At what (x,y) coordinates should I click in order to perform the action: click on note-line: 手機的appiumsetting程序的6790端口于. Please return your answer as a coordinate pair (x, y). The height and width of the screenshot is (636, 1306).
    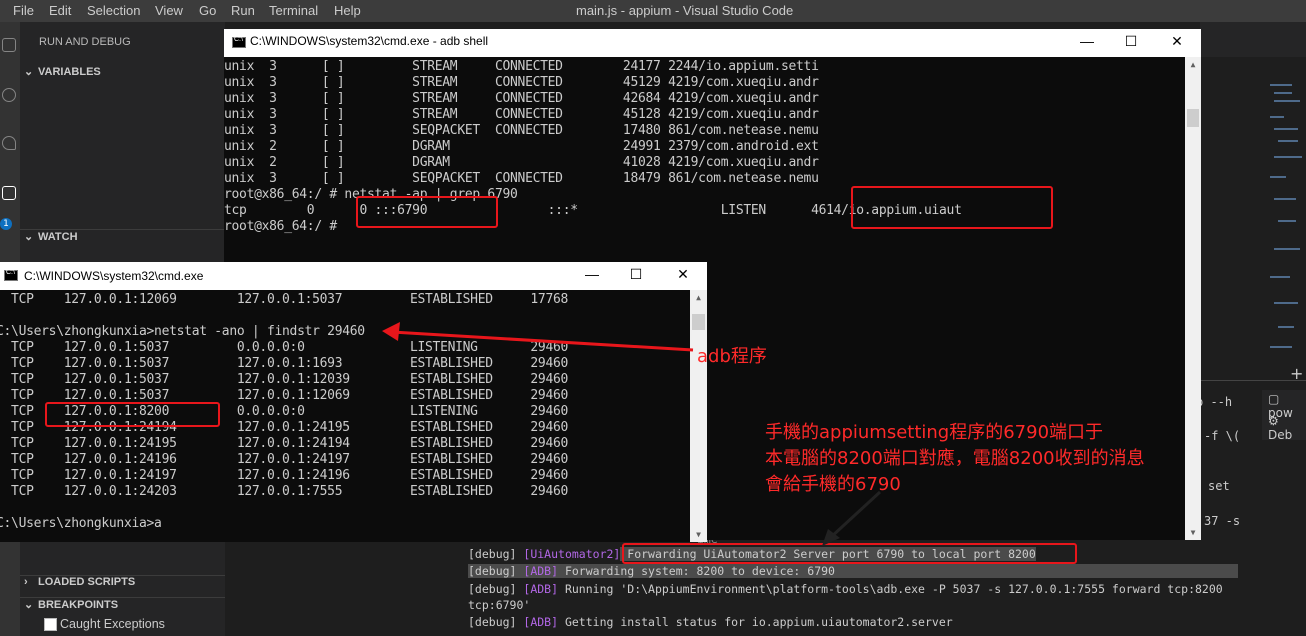
    Looking at the image, I should click on (934, 432).